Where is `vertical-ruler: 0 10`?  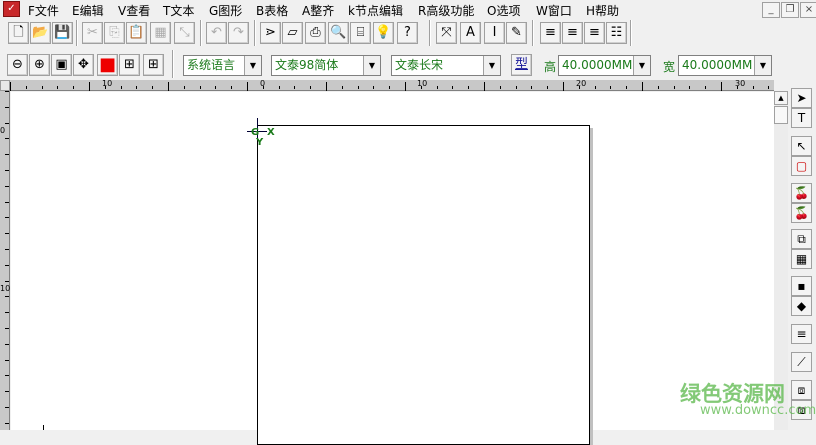
vertical-ruler: 0 10 is located at coordinates (5, 260).